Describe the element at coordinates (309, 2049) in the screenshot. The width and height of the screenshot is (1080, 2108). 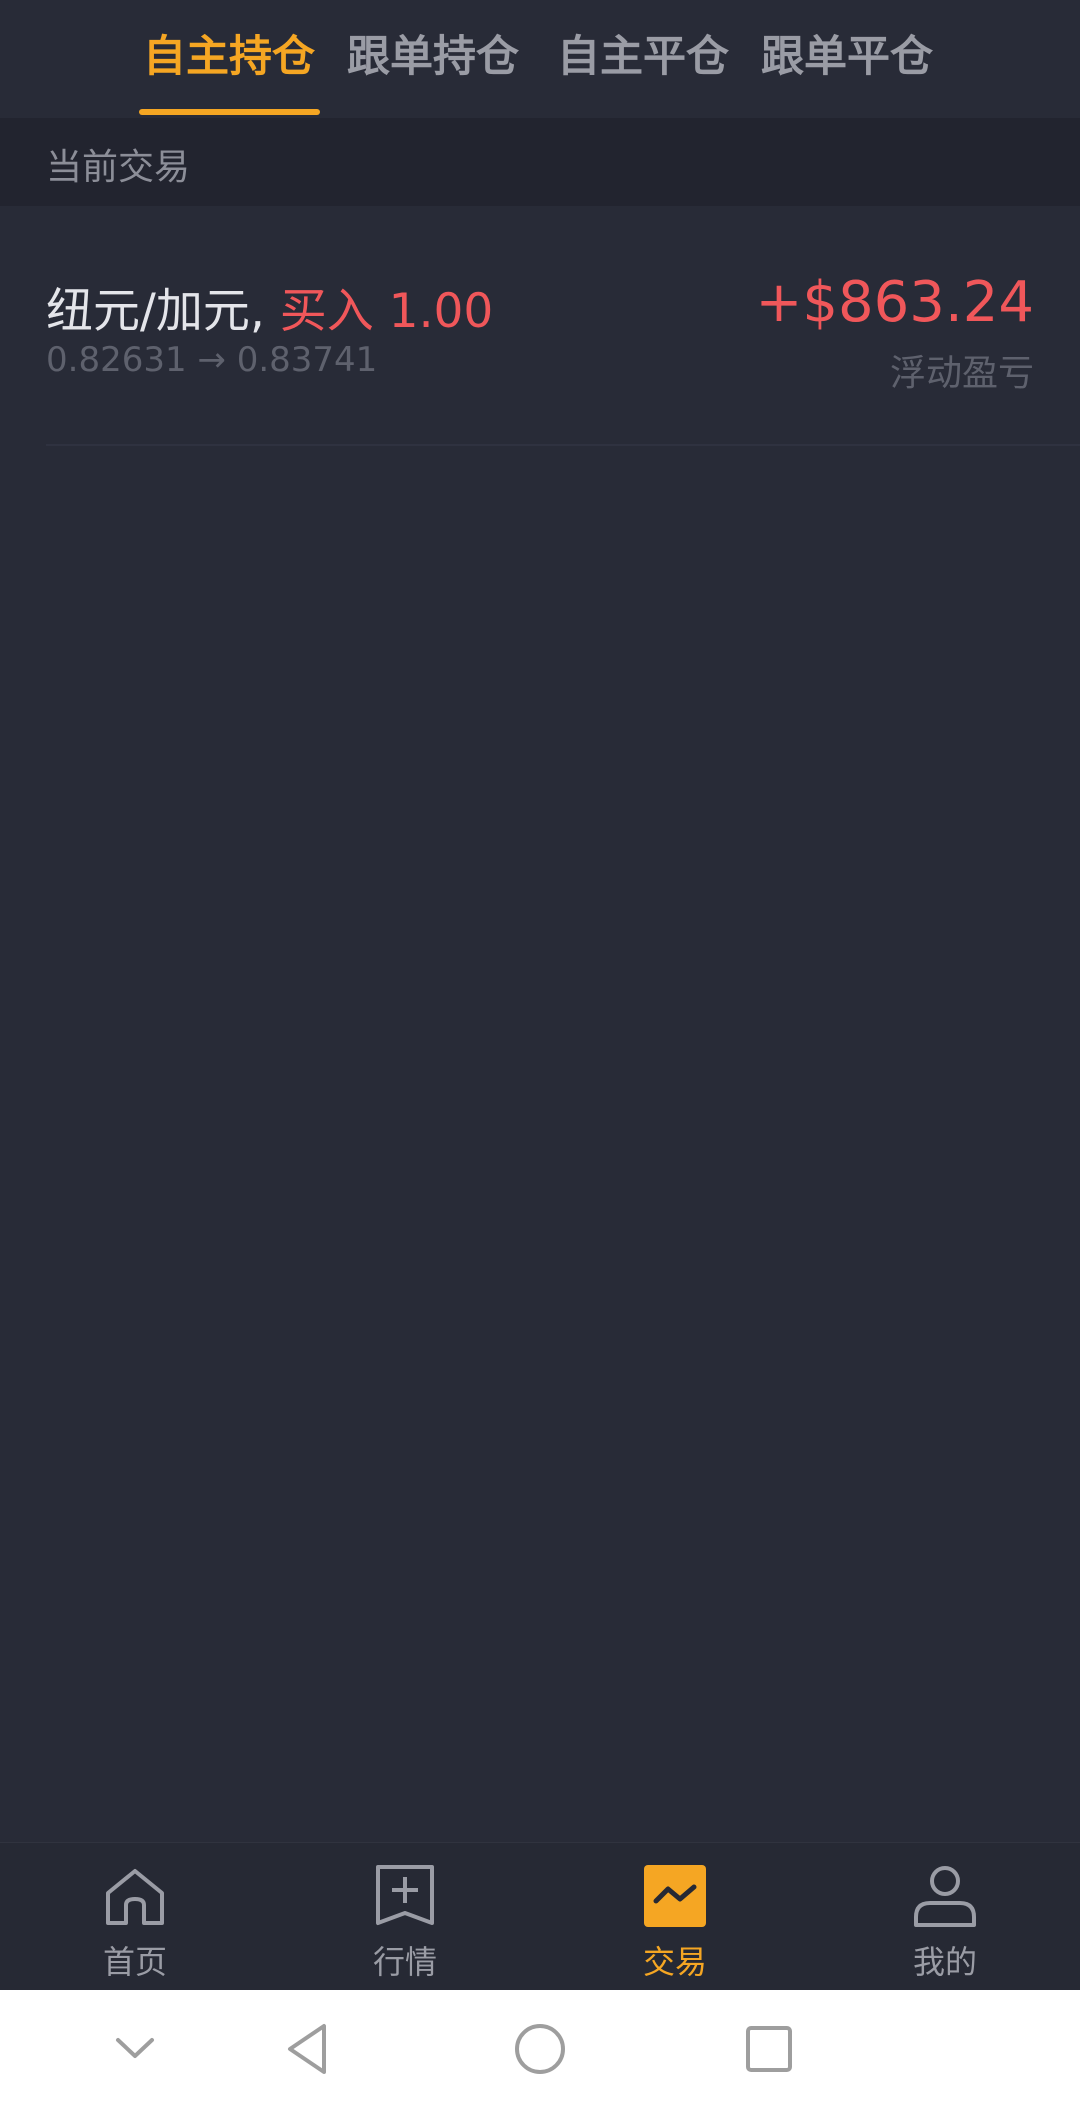
I see `back-triangle-icon` at that location.